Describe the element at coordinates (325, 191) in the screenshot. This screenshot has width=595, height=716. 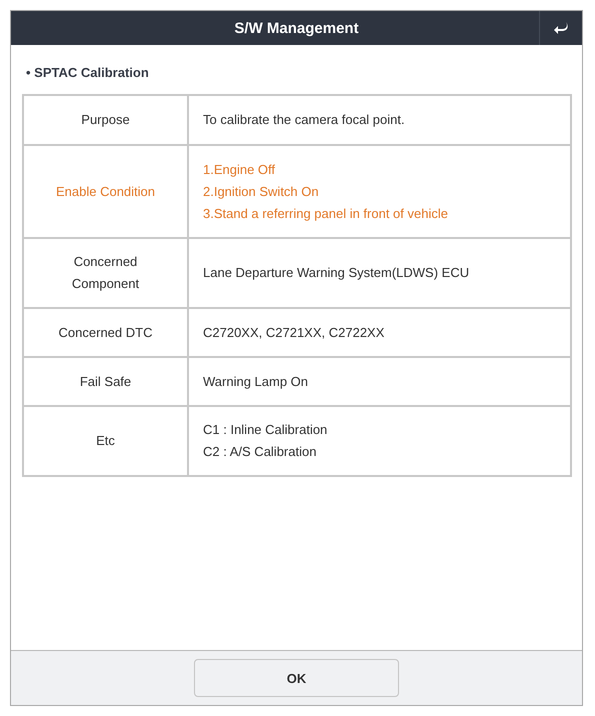
I see `table-cell-text: 1.Engine Off 2.Ignition Switch On 3.Stand a referring panel in front of vehicle` at that location.